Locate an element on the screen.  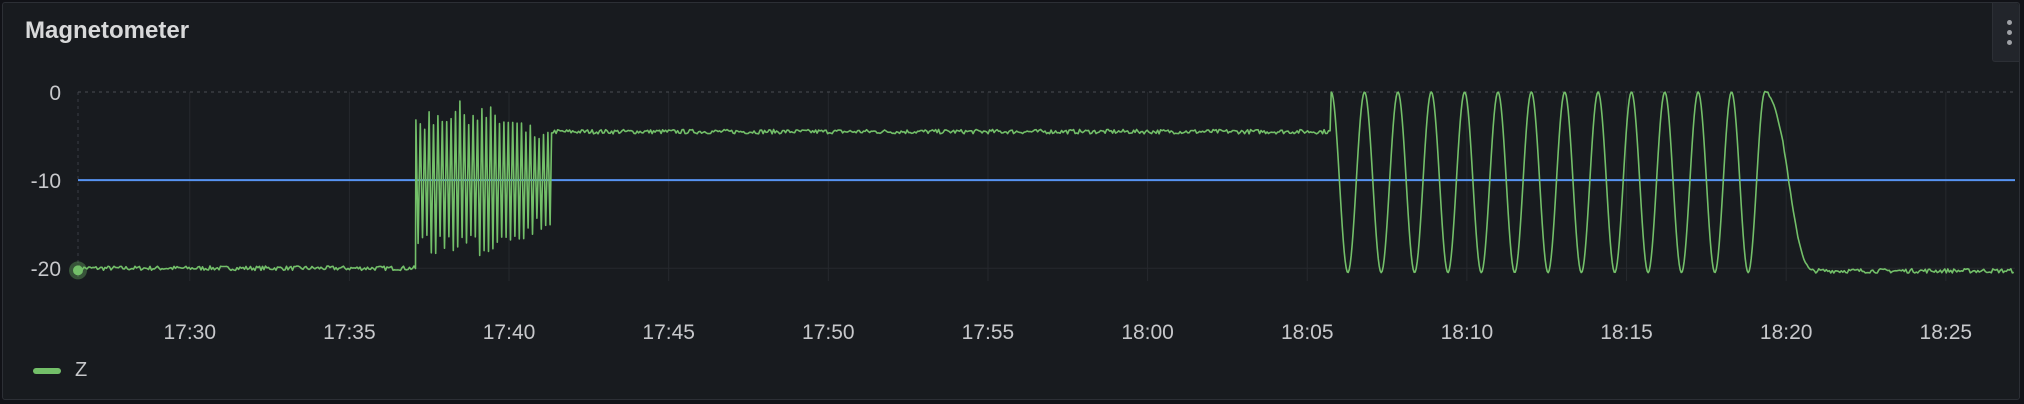
x-tick-label: 17:50 is located at coordinates (828, 332).